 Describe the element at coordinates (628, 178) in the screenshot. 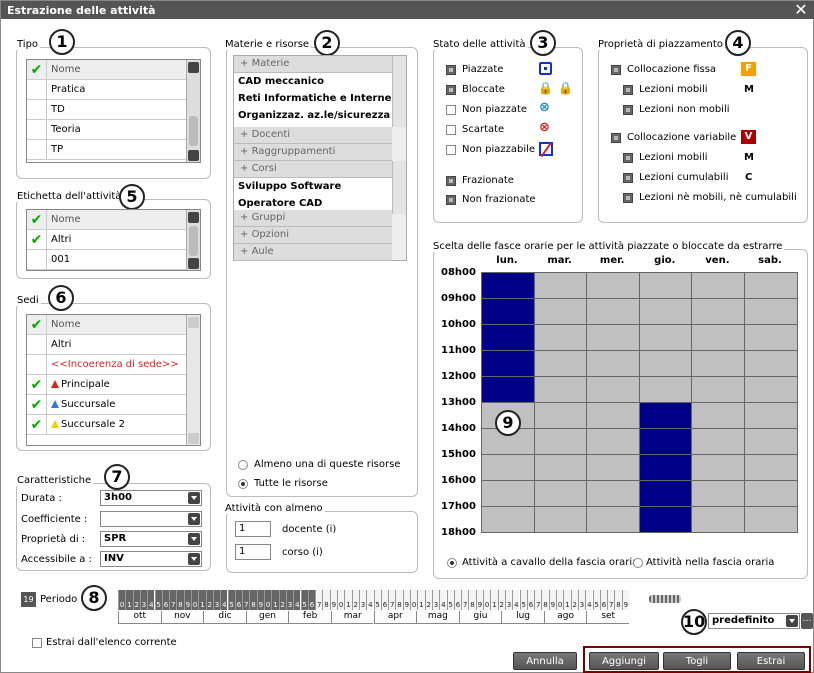

I see `checkbox-var-lezioni-cumulabili` at that location.